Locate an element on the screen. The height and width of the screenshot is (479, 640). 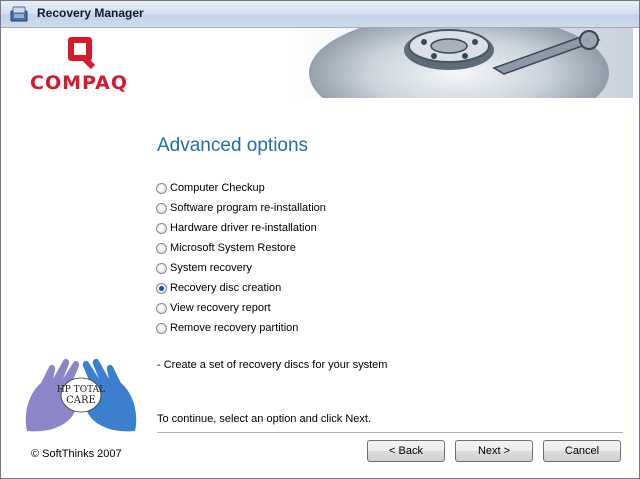
option-label: Remove recovery partition is located at coordinates (234, 328).